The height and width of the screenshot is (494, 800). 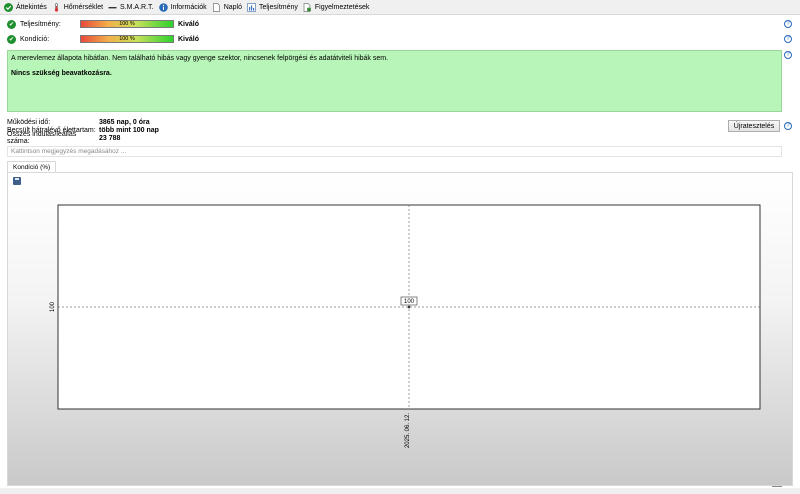 What do you see at coordinates (232, 7) in the screenshot?
I see `tab-label: Napló` at bounding box center [232, 7].